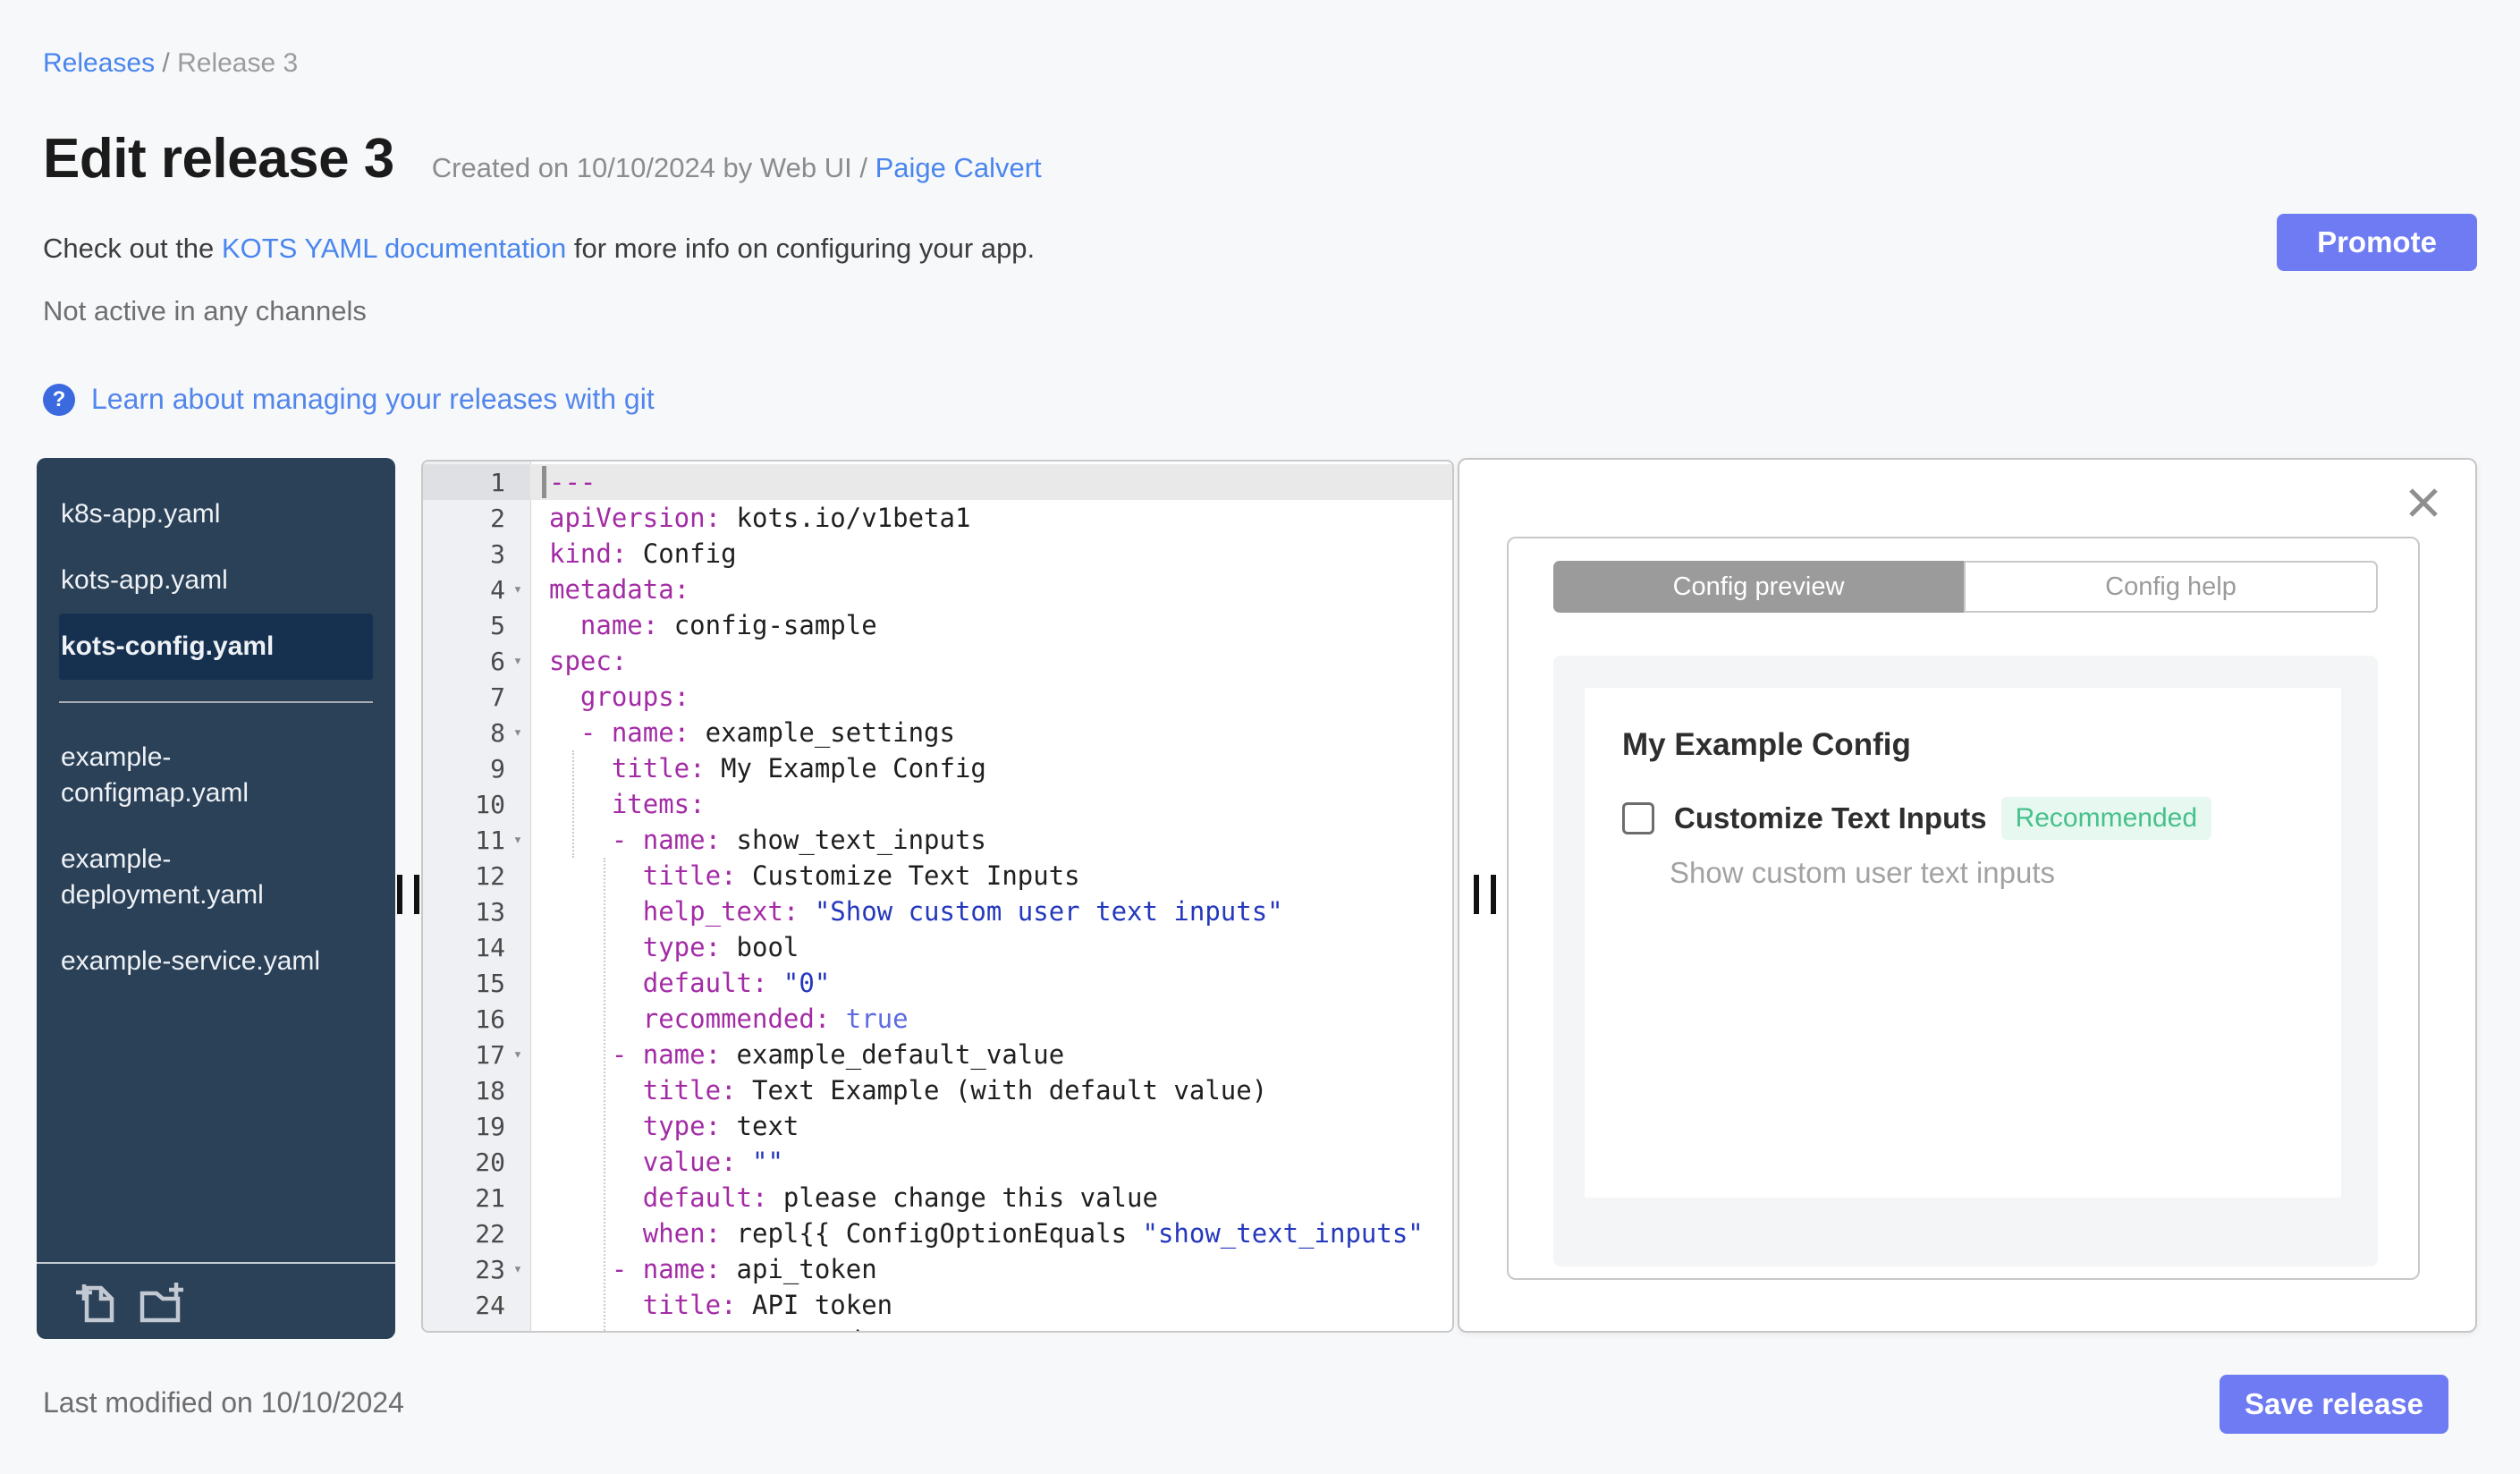 Image resolution: width=2520 pixels, height=1474 pixels. What do you see at coordinates (2377, 242) in the screenshot?
I see `promote-button: Promote` at bounding box center [2377, 242].